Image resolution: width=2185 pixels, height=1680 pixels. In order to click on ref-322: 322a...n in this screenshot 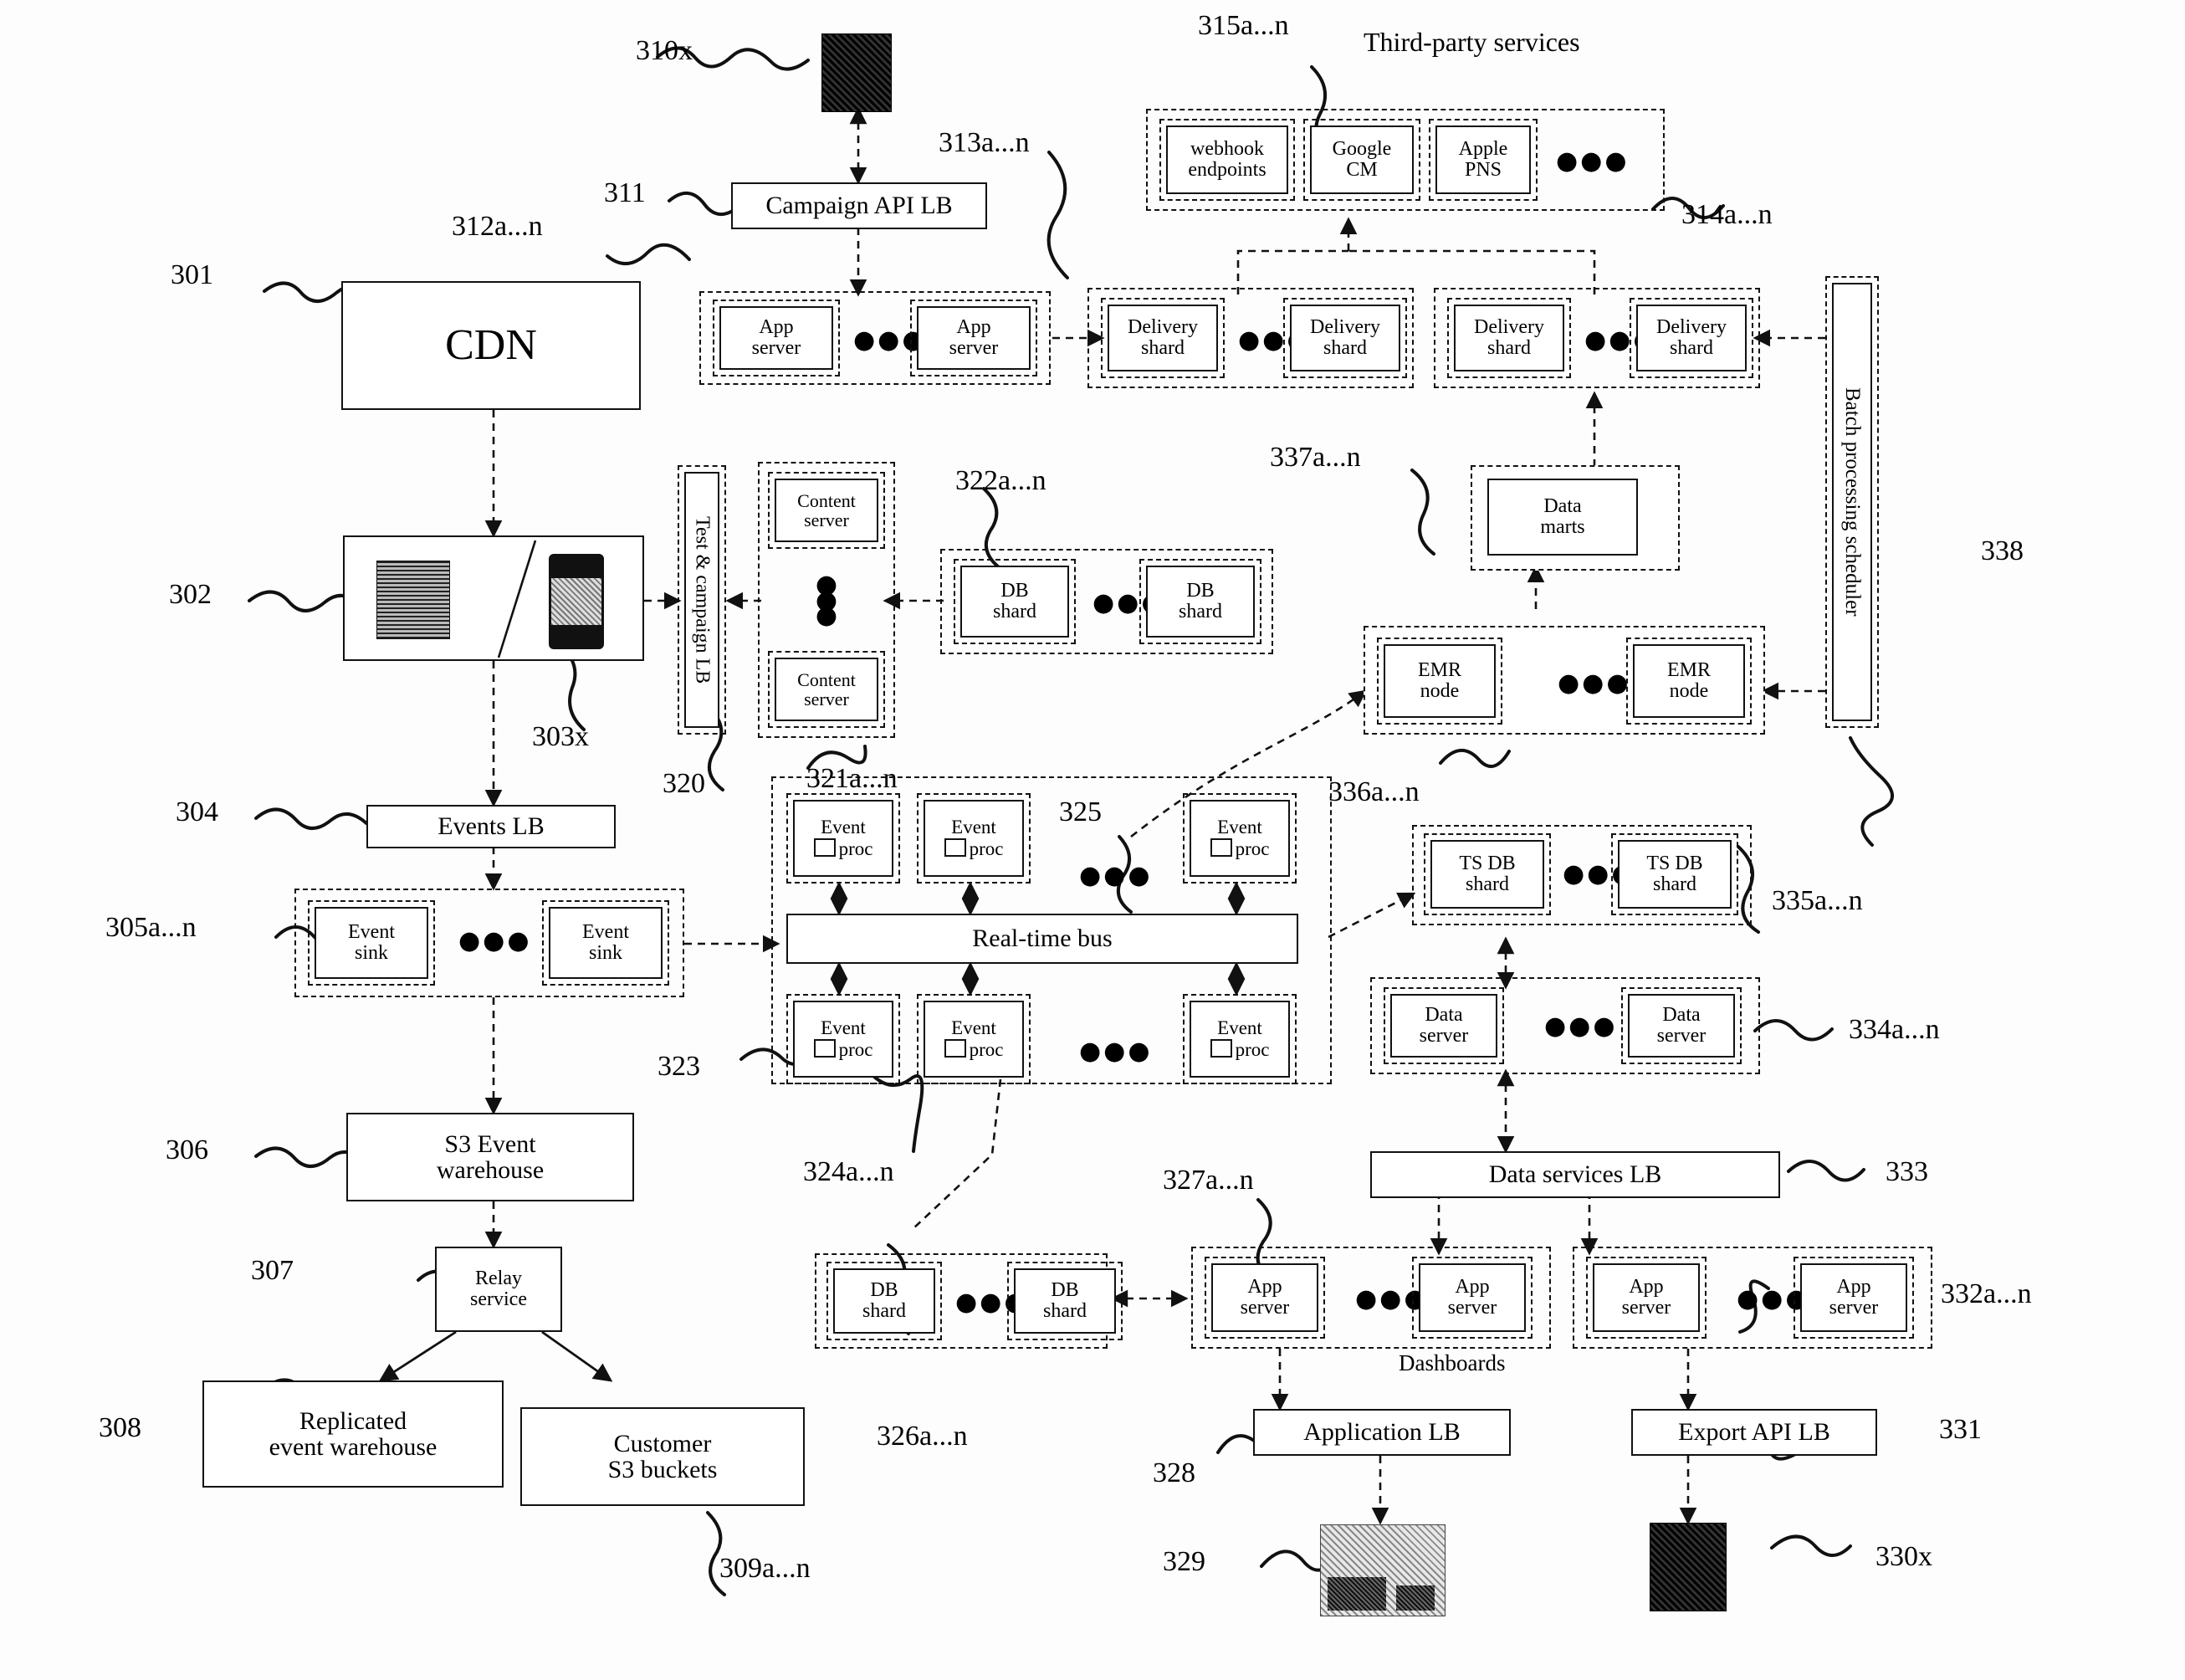, I will do `click(1000, 480)`.